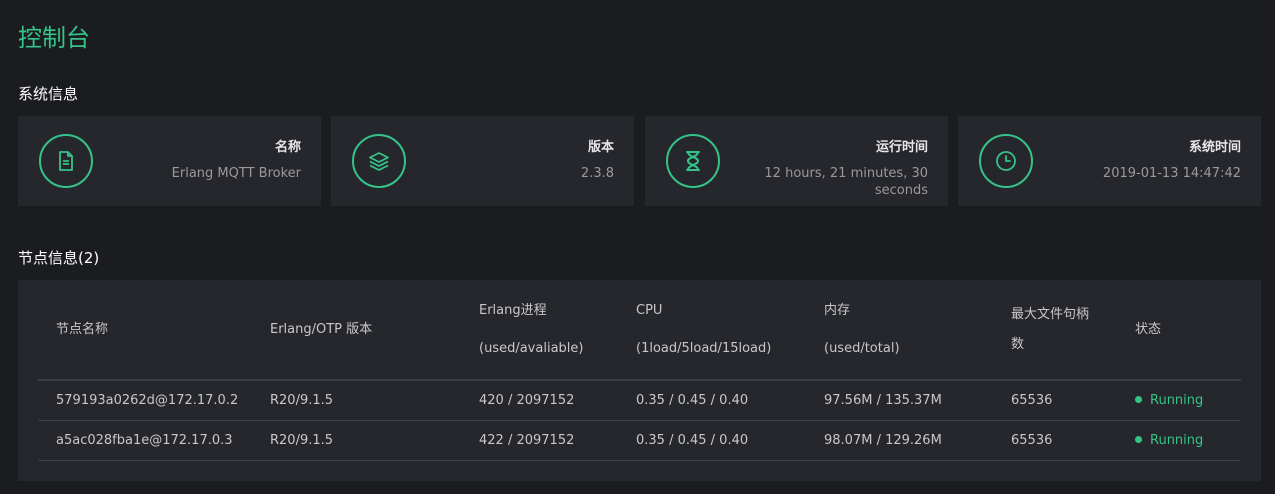  What do you see at coordinates (862, 348) in the screenshot?
I see `col-memory-sub: (used/total)` at bounding box center [862, 348].